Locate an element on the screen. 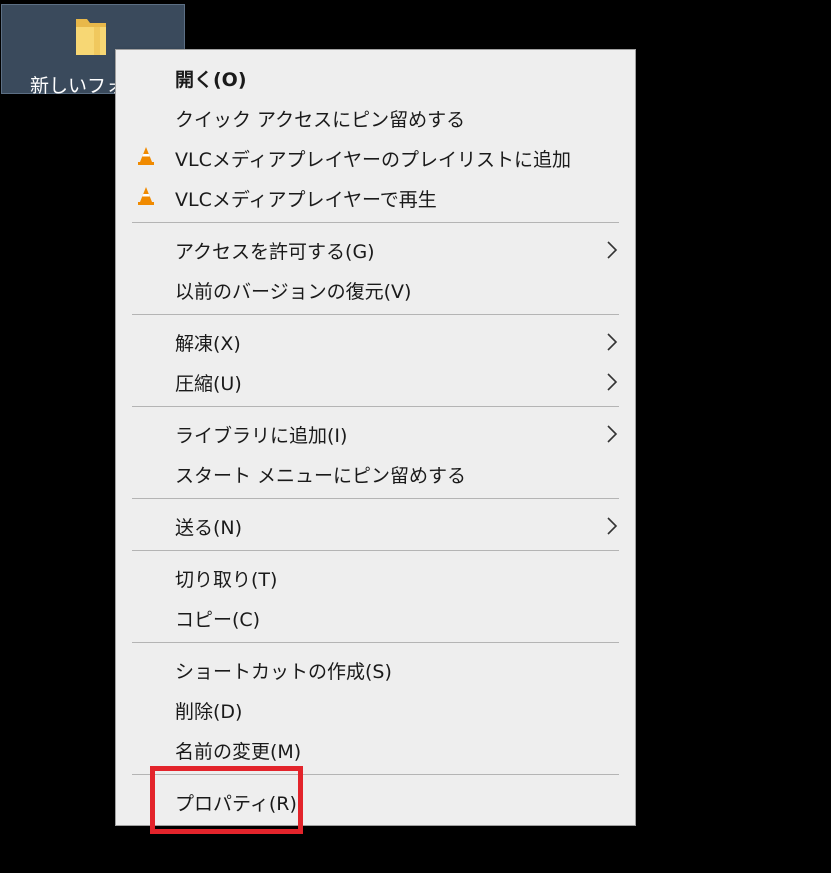 The image size is (831, 873). menu-item-label: 圧縮(U) is located at coordinates (208, 384).